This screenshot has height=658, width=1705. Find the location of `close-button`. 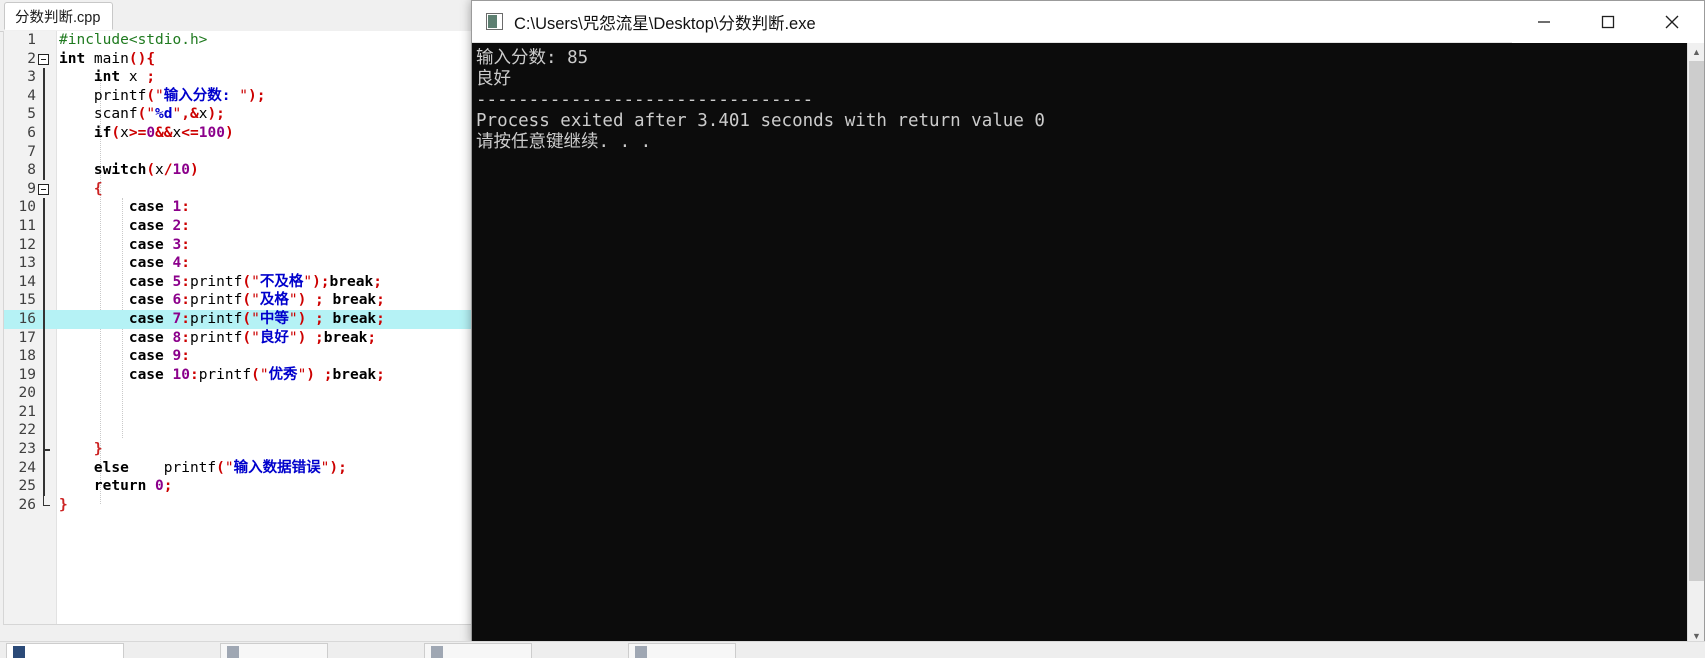

close-button is located at coordinates (1672, 22).